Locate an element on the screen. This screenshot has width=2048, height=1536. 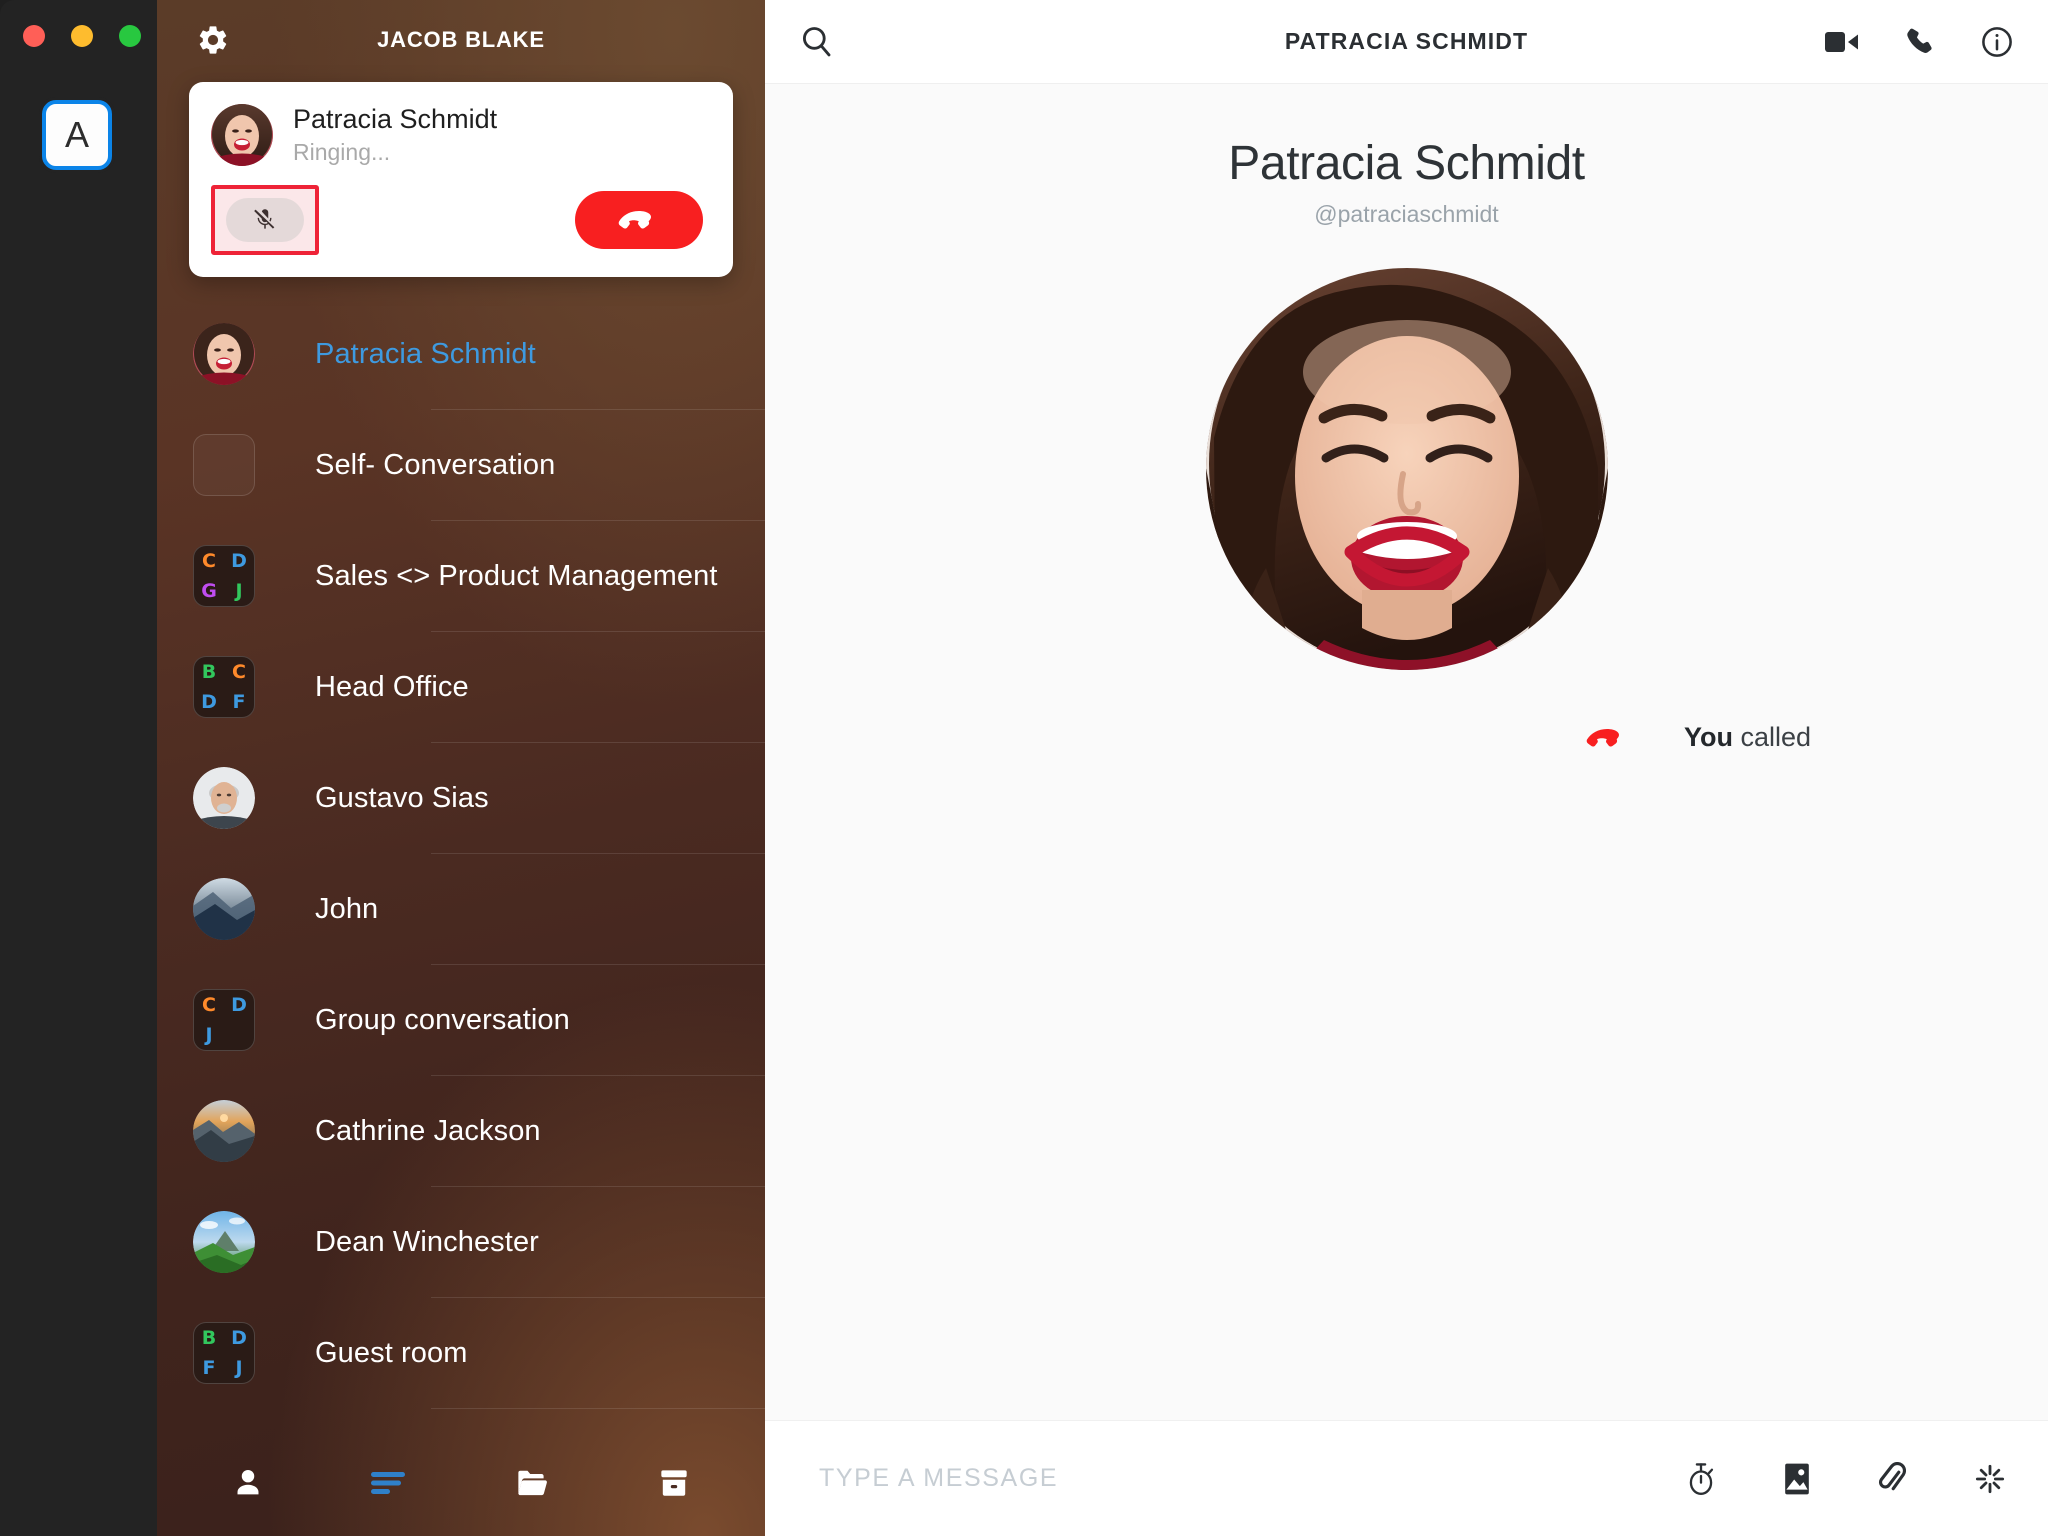
timed-message-button is located at coordinates (1701, 1479).